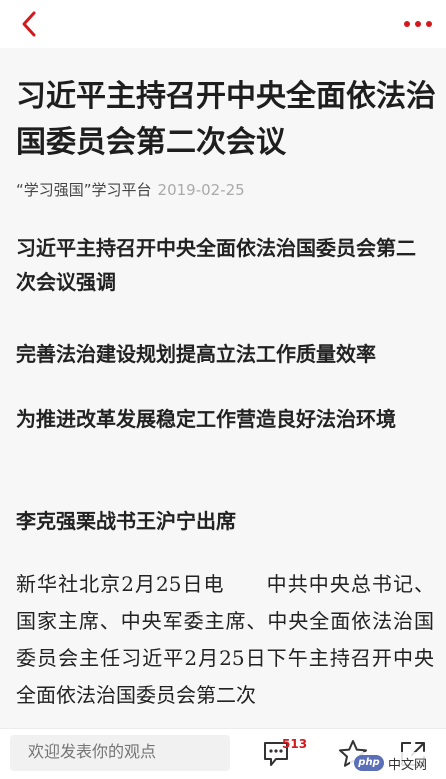 The height and width of the screenshot is (779, 446). I want to click on watermark-logo: php, so click(369, 763).